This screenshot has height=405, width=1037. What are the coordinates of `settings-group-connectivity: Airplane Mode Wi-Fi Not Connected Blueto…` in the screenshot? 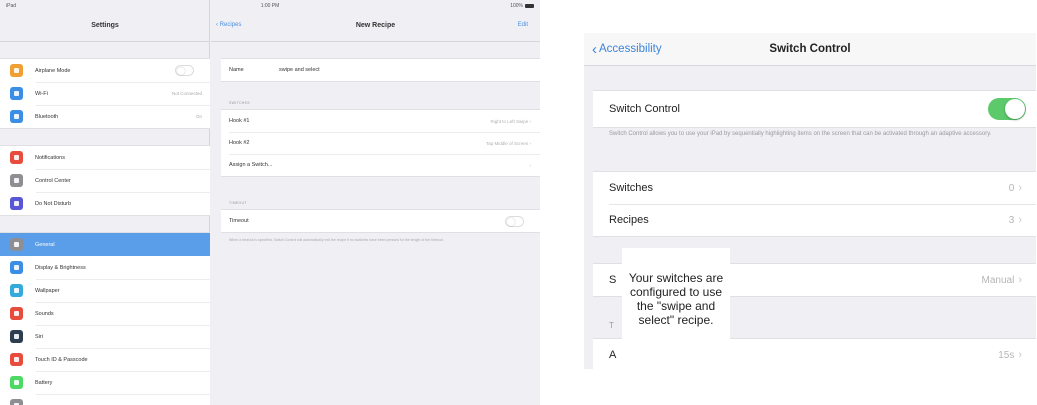 It's located at (105, 93).